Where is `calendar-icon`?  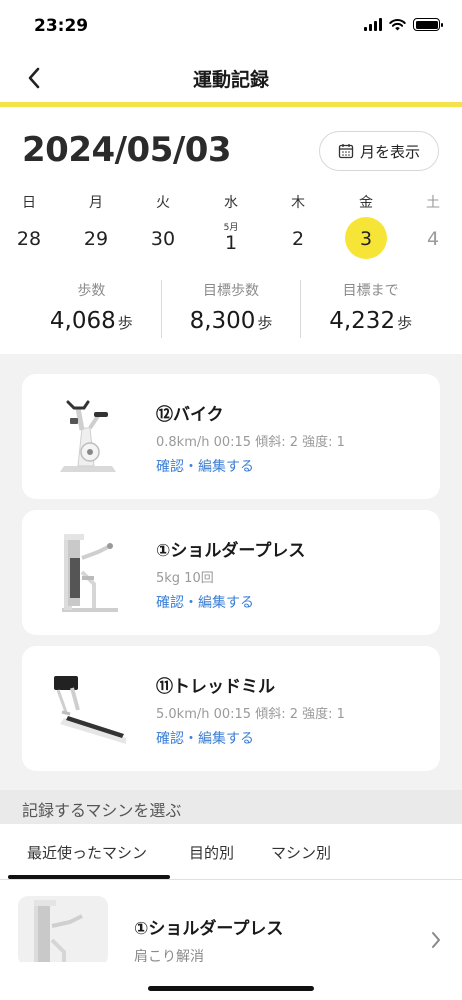 calendar-icon is located at coordinates (346, 151).